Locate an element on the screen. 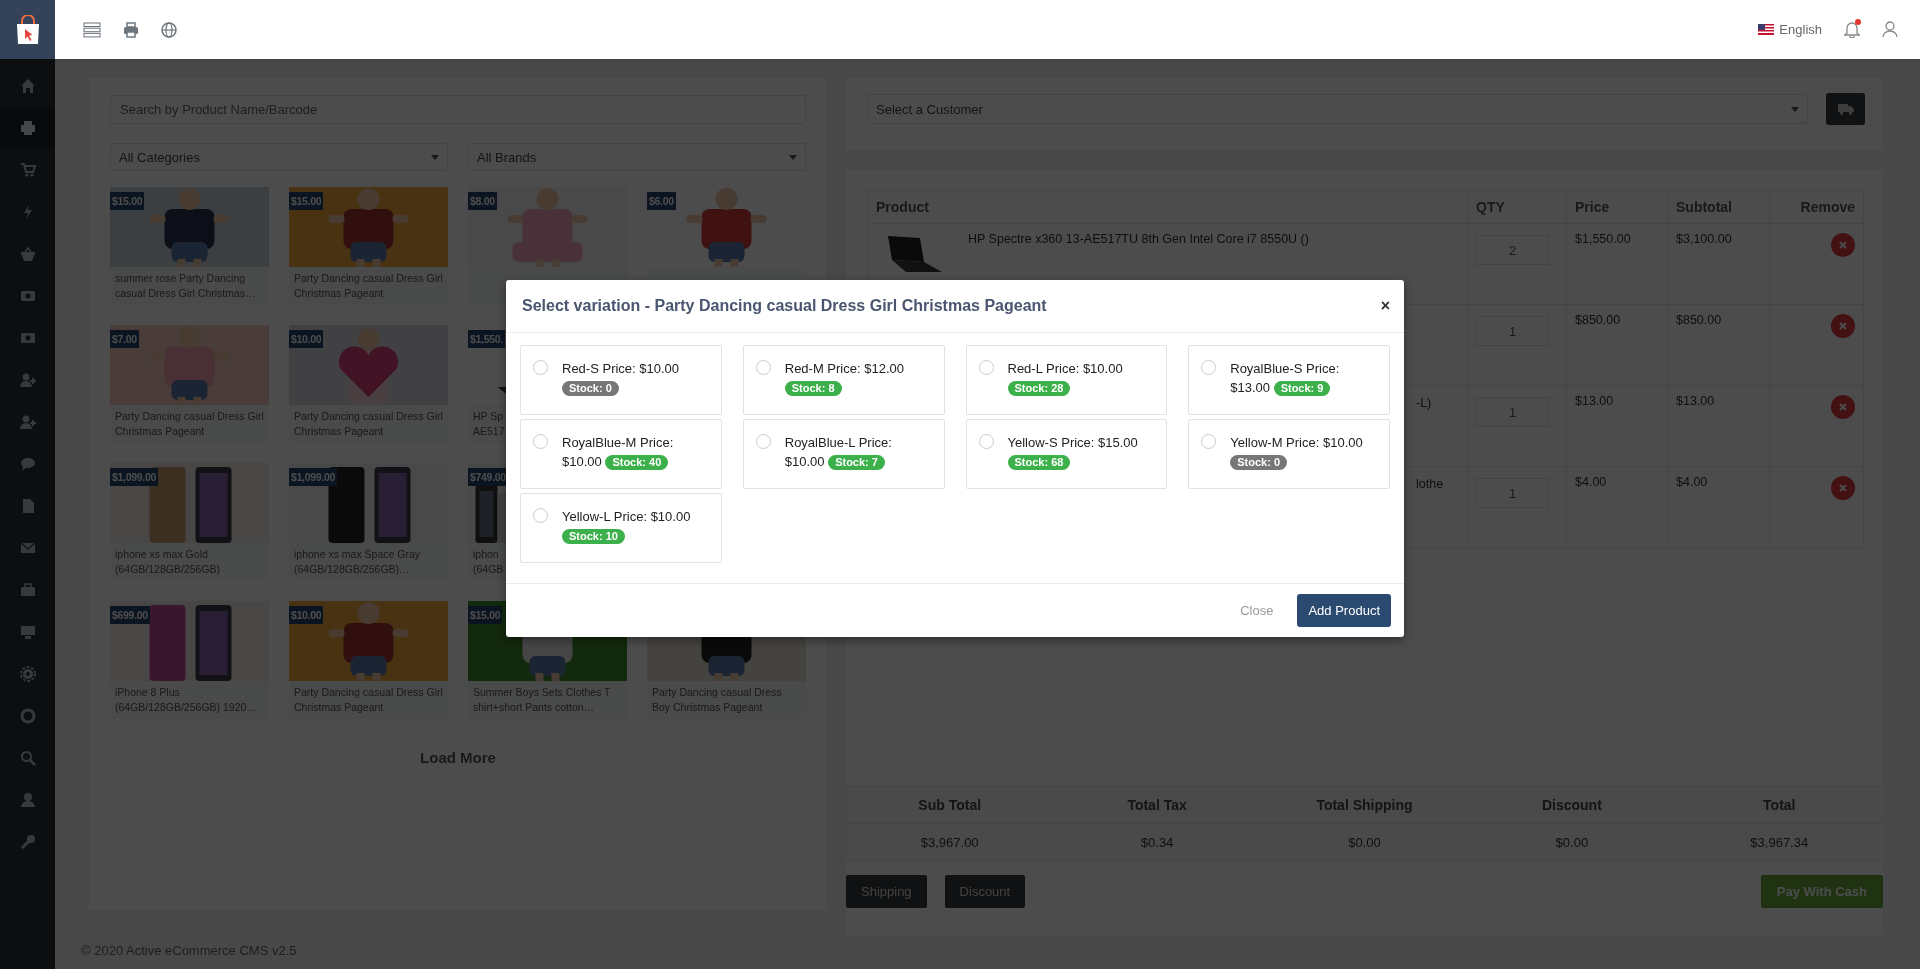  variation-label: Red-L Price: $10.00 Stock: 28 is located at coordinates (1065, 379).